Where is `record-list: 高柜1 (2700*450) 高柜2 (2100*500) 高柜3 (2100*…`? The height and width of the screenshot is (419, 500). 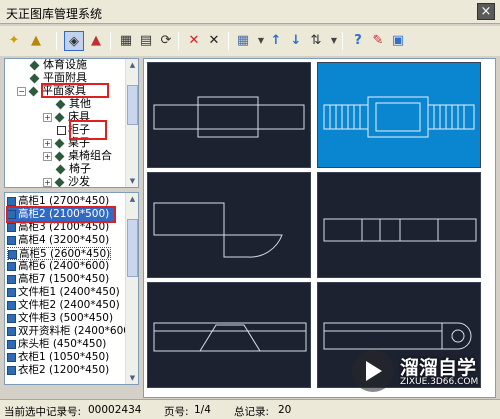
record-list: 高柜1 (2700*450) 高柜2 (2100*500) 高柜3 (2100*… is located at coordinates (71, 288).